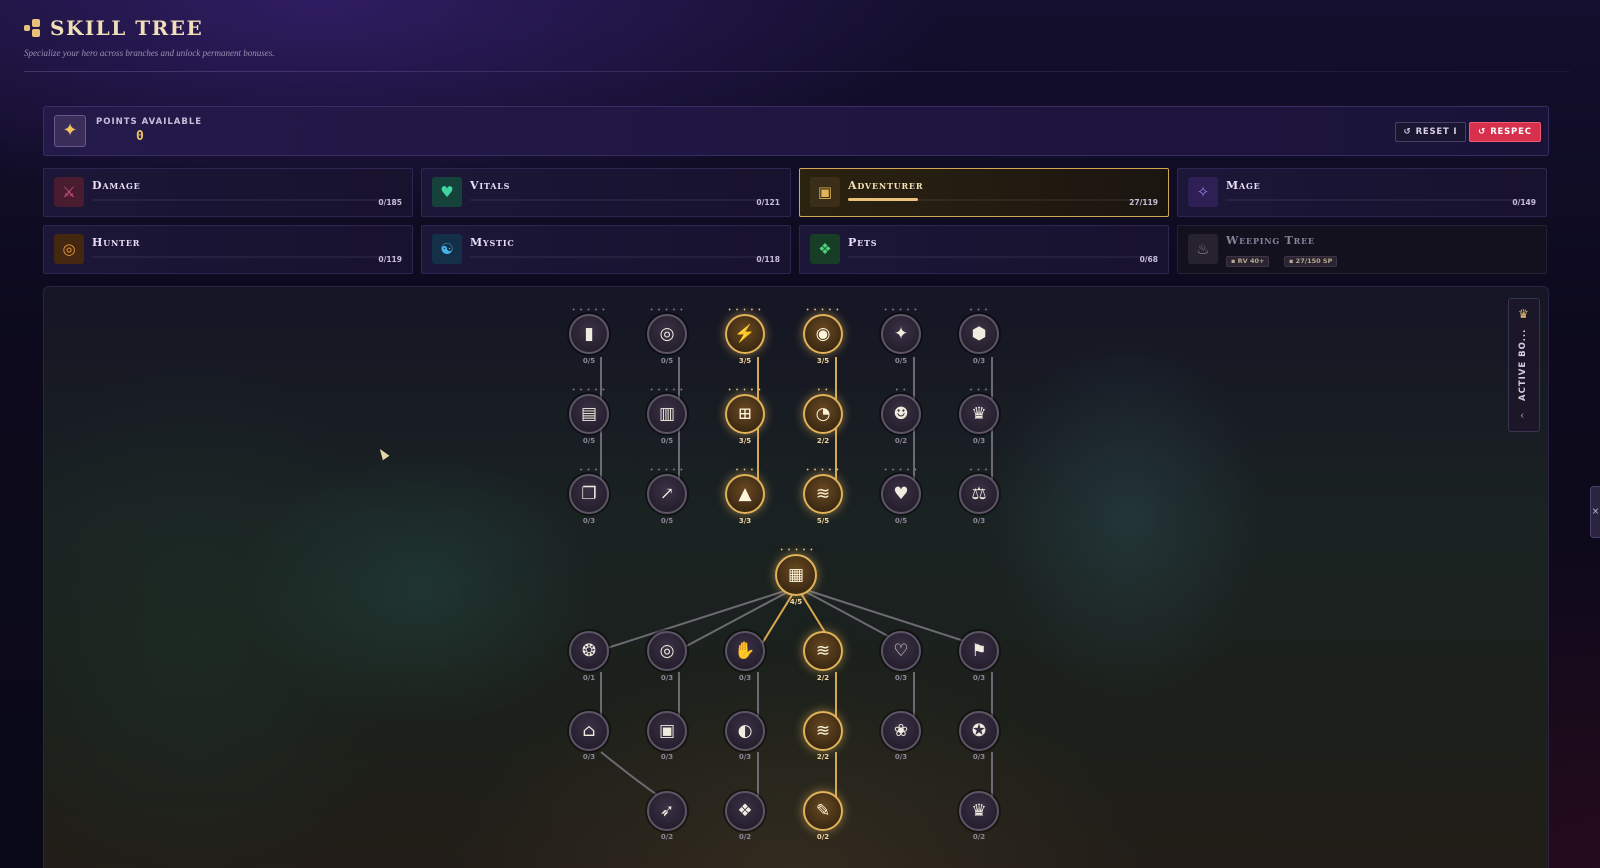 This screenshot has height=868, width=1600. I want to click on handshake-icon: ✋, so click(745, 651).